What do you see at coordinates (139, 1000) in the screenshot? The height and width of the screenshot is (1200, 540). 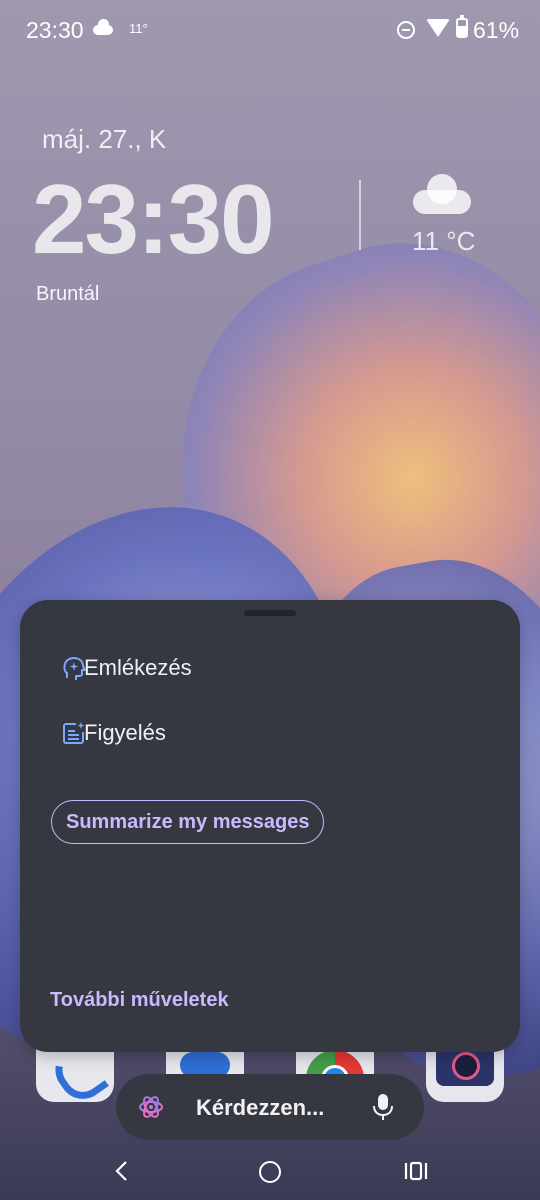 I see `more-actions-link: További műveletek` at bounding box center [139, 1000].